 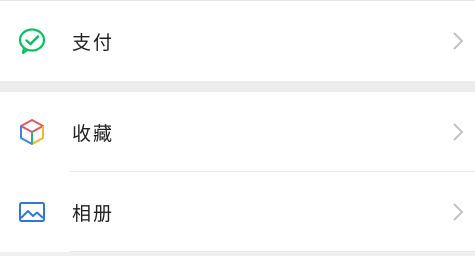 I want to click on section-gap, so click(x=237, y=86).